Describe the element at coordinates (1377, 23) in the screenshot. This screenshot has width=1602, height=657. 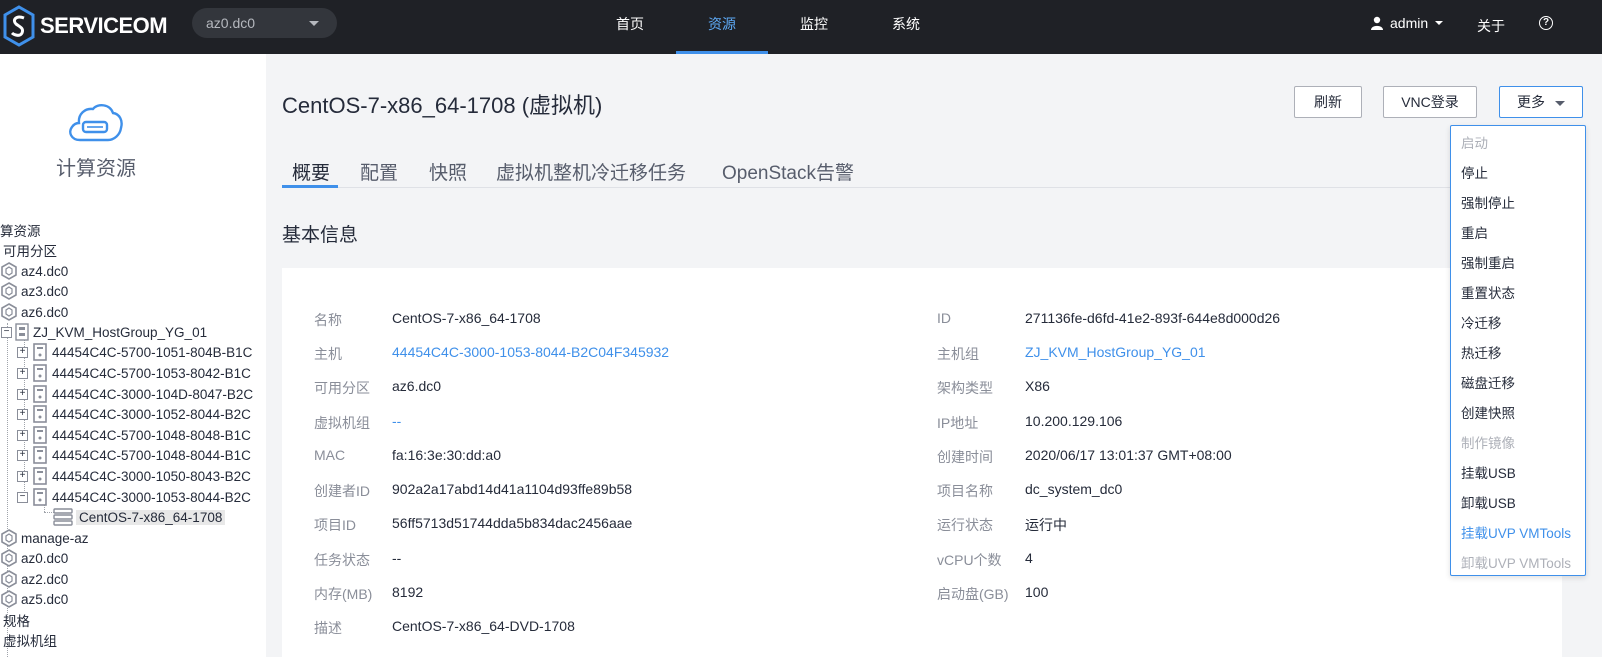
I see `user-icon` at that location.